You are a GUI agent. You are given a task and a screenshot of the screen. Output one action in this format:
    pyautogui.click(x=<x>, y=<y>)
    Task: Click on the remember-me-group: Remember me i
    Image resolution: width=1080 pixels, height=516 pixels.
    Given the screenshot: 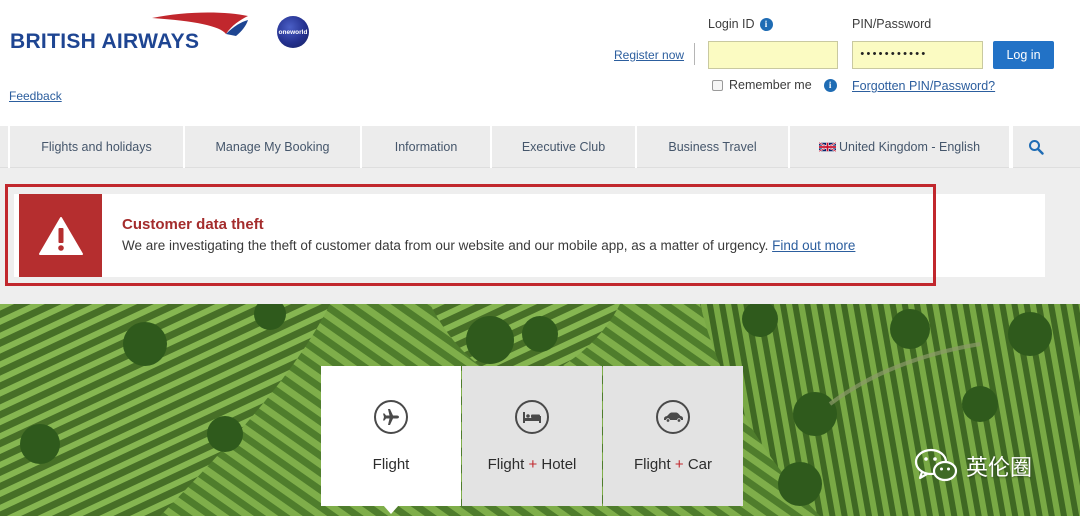 What is the action you would take?
    pyautogui.click(x=774, y=85)
    